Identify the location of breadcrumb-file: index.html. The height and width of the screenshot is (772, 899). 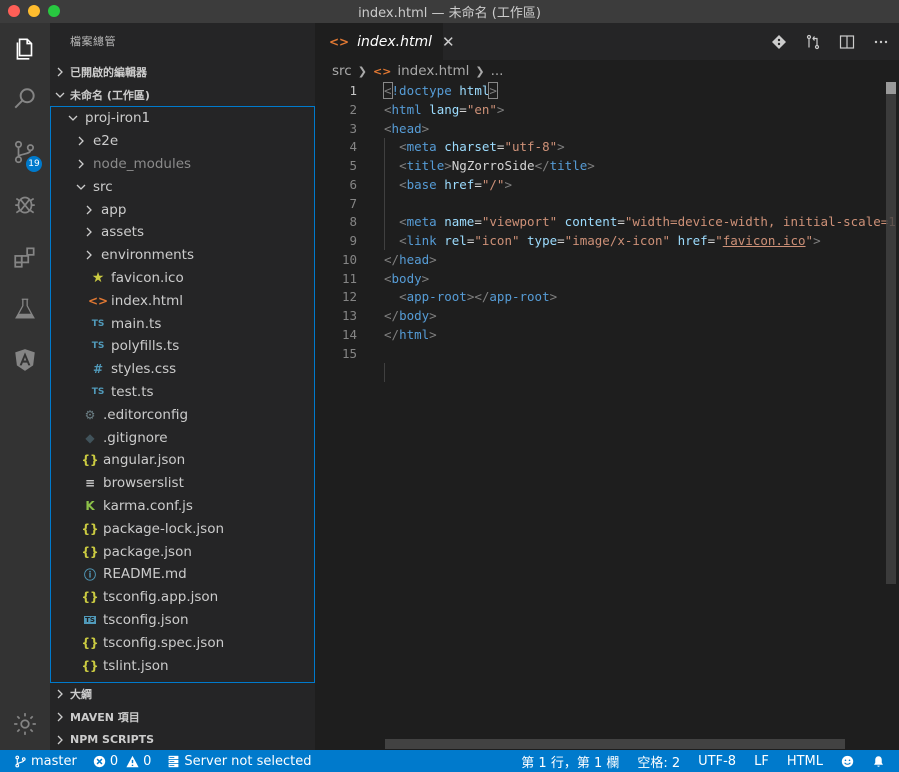
(433, 71).